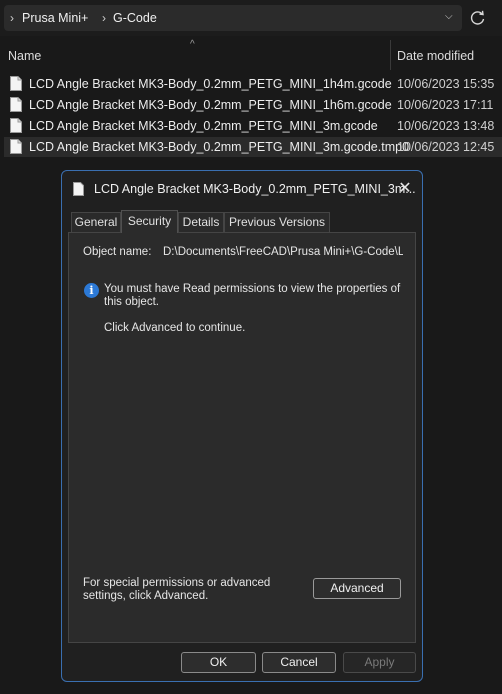 This screenshot has width=502, height=694. I want to click on info-icon: i, so click(91, 290).